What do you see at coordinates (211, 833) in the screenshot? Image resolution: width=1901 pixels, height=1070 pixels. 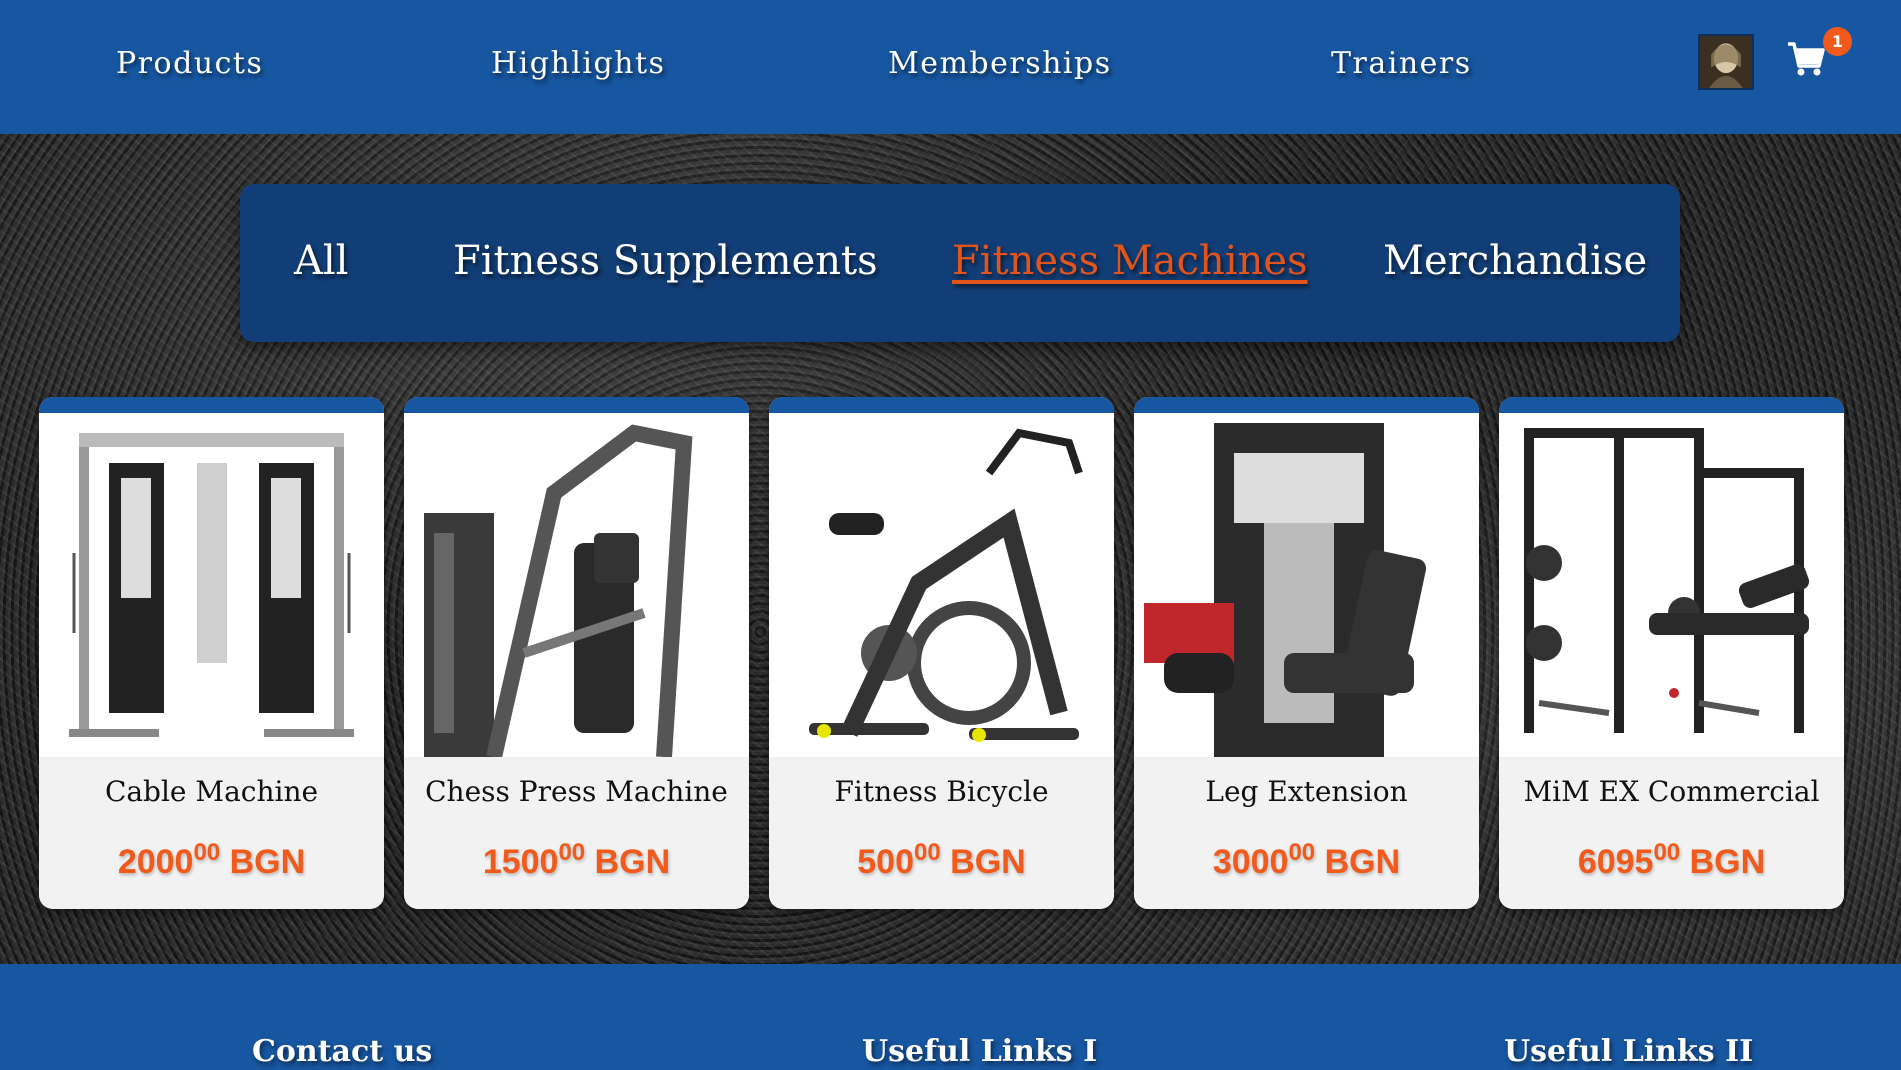 I see `card-info: Cable Machine 200000 BGN` at bounding box center [211, 833].